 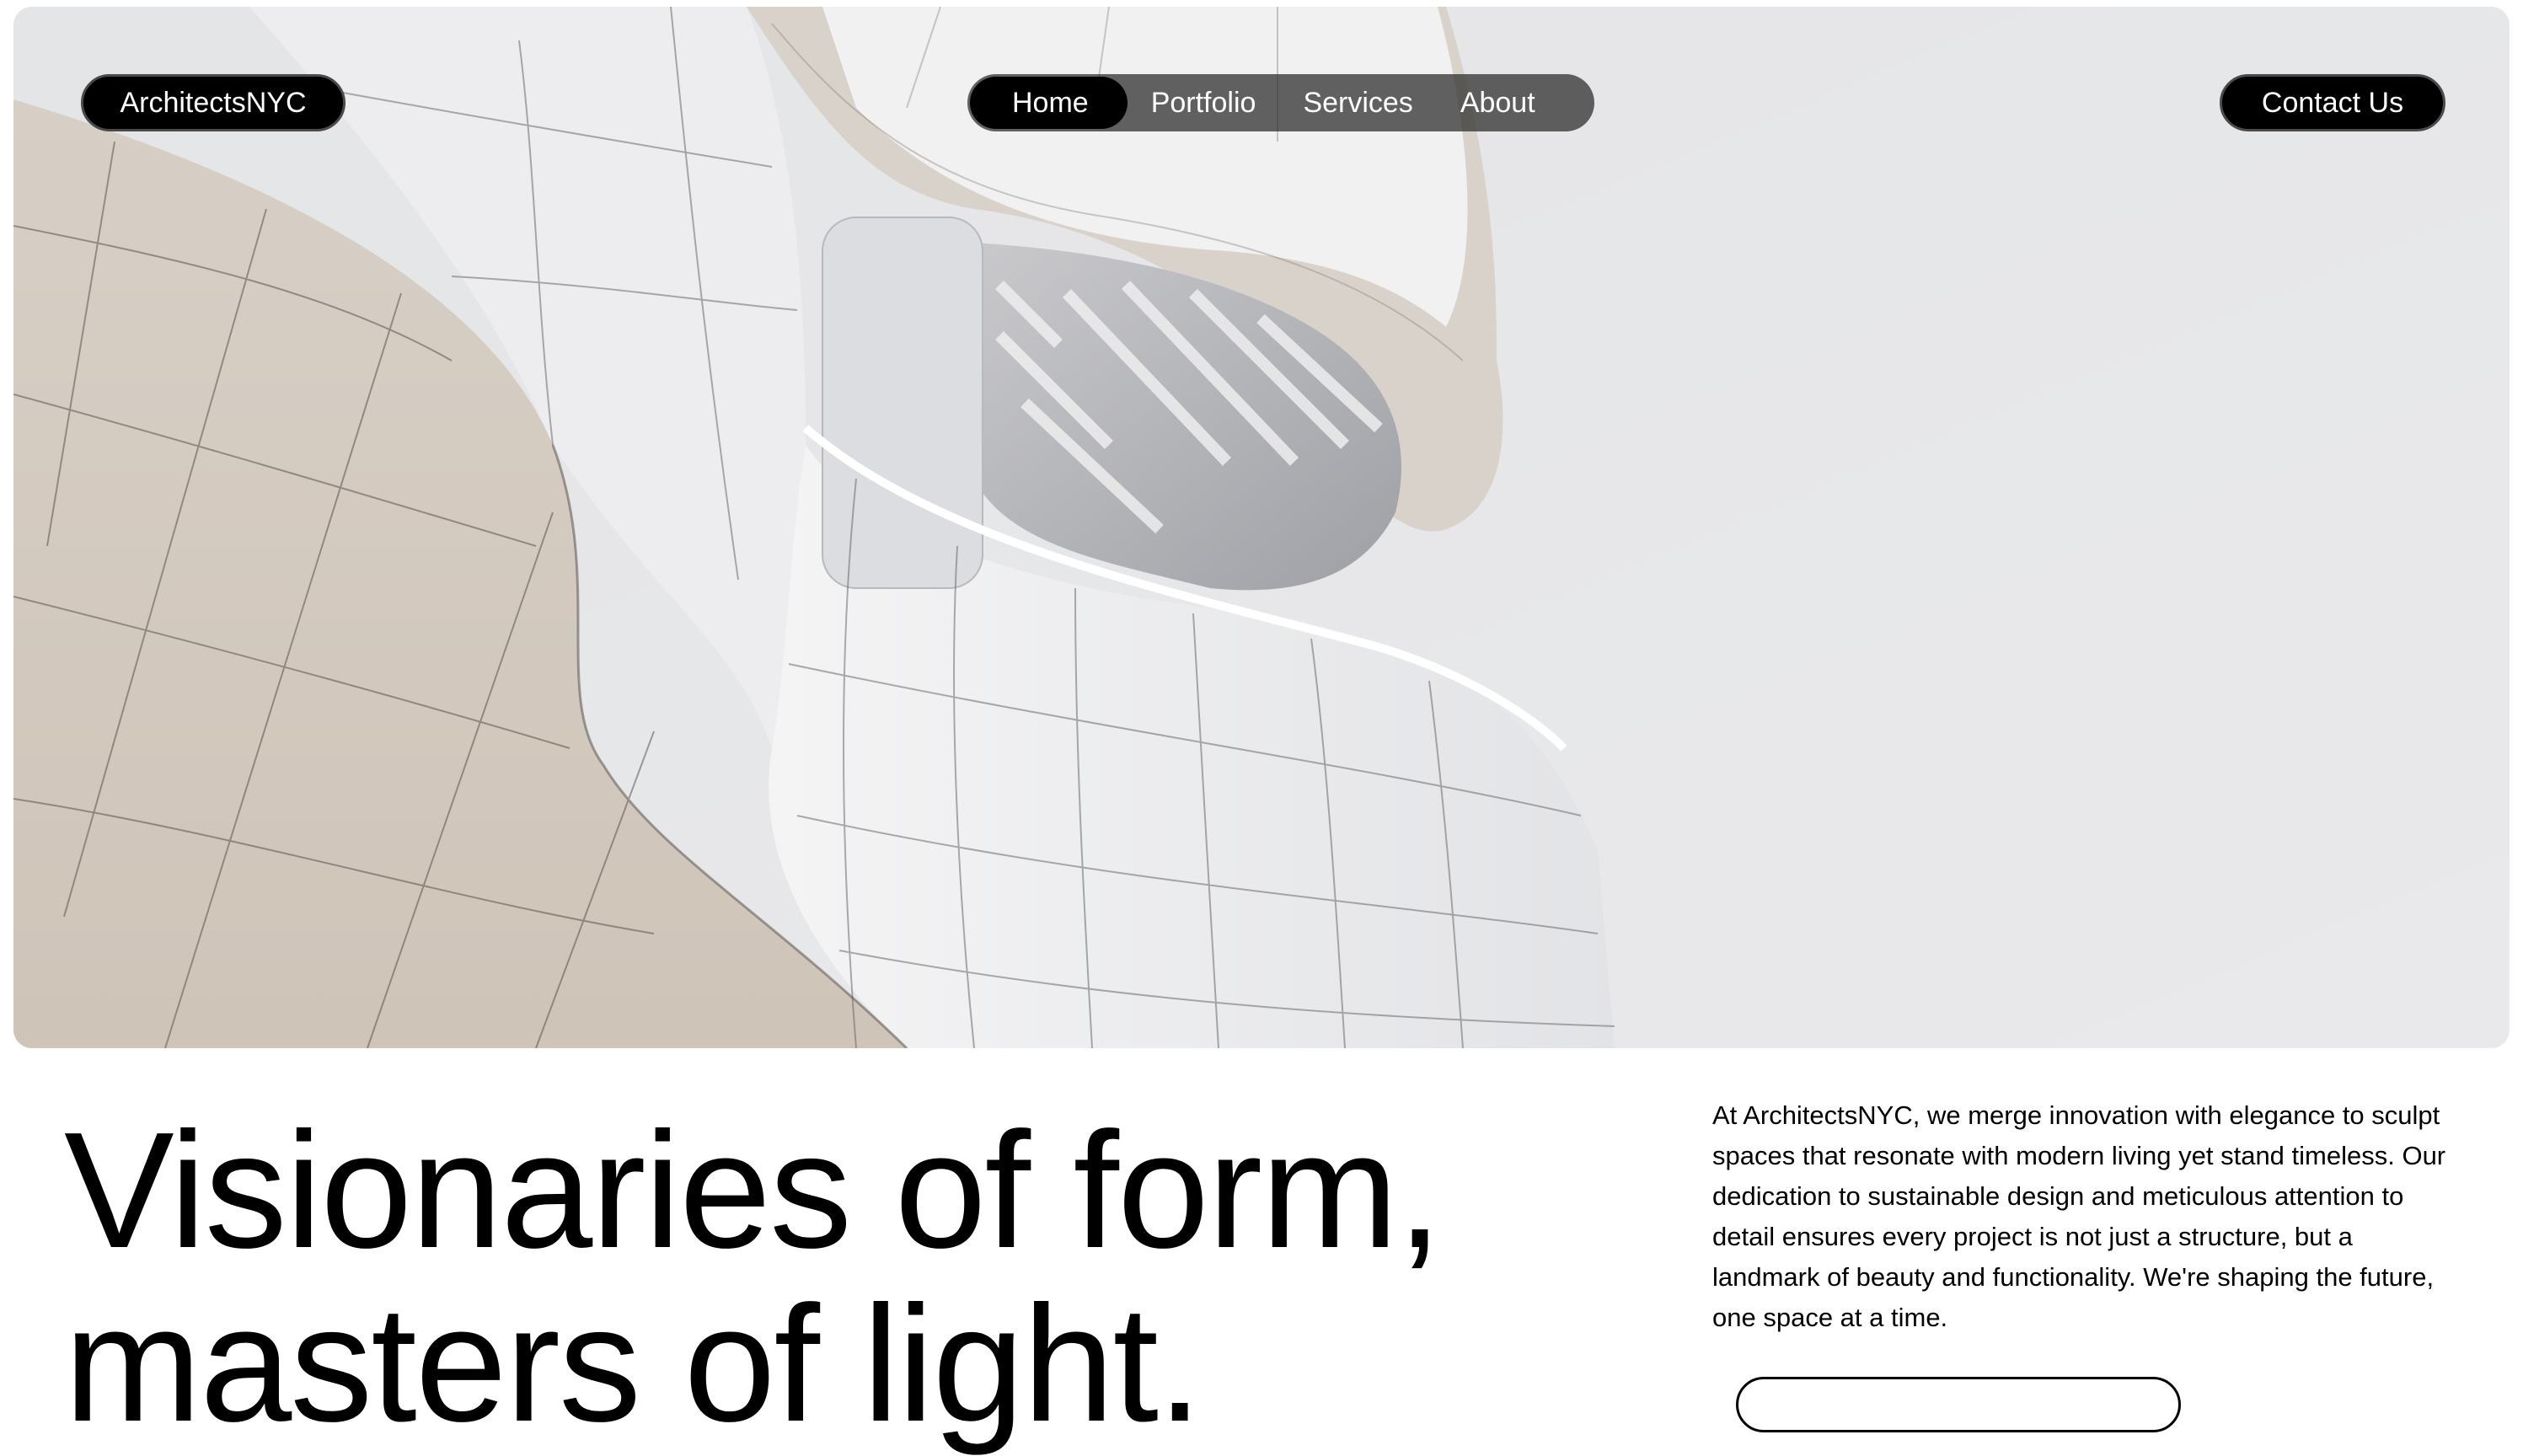 What do you see at coordinates (2332, 102) in the screenshot?
I see `contact-us-button: Contact Us` at bounding box center [2332, 102].